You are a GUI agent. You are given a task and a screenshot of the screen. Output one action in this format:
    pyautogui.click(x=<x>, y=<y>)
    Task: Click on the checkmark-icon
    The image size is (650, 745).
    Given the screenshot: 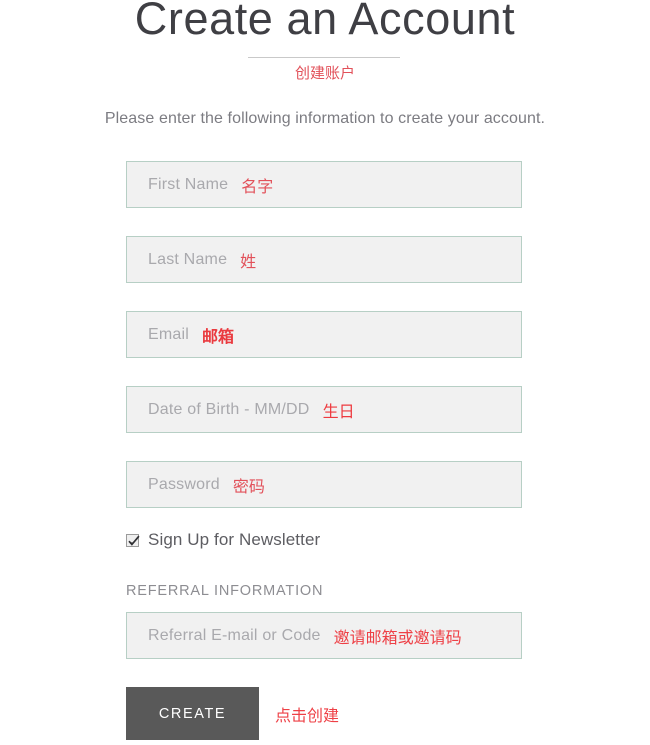 What is the action you would take?
    pyautogui.click(x=134, y=540)
    